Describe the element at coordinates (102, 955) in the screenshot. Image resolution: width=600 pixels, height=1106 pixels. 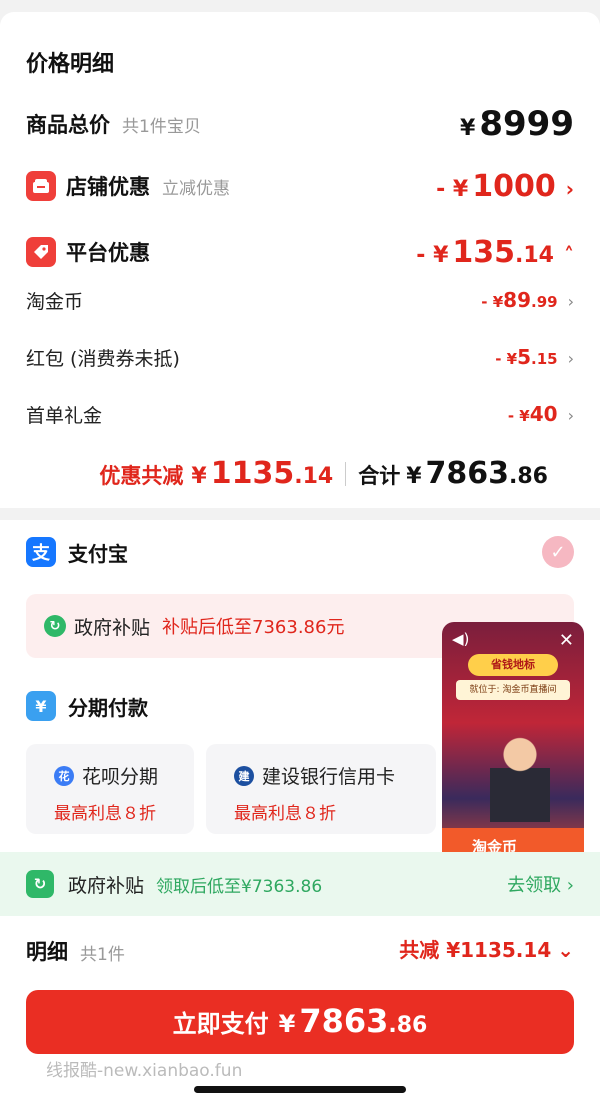
I see `detail-count: 共1件` at that location.